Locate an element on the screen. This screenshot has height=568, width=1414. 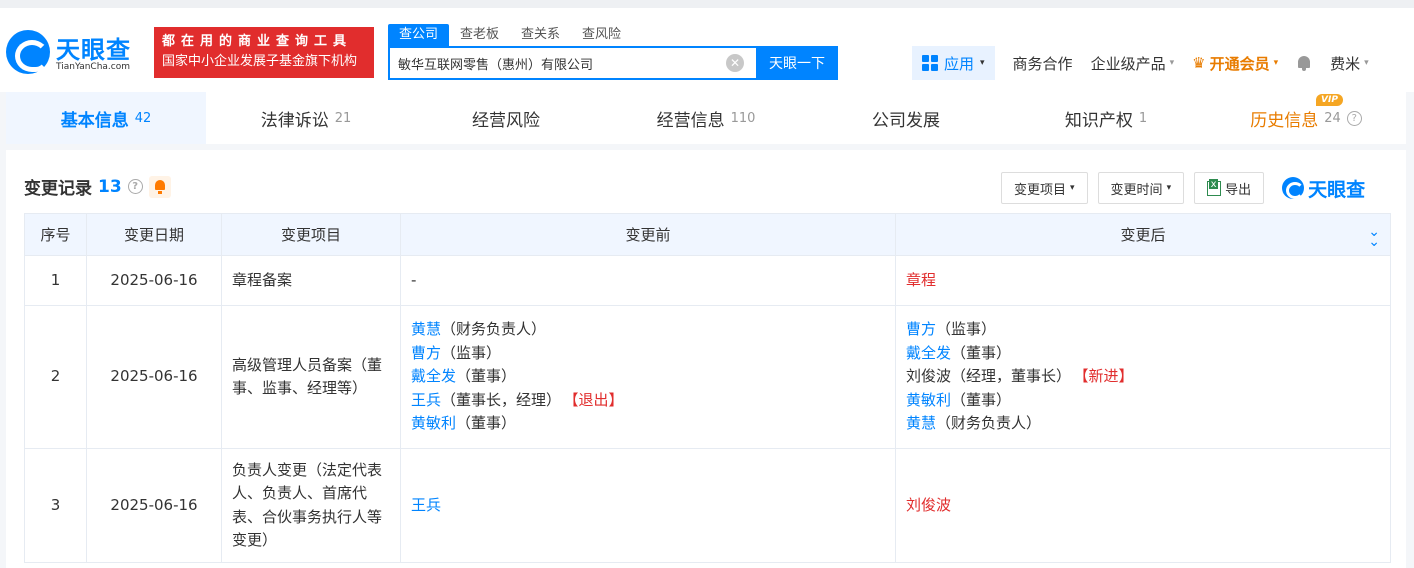
nav-vip-label: 开通会员 is located at coordinates (1239, 63).